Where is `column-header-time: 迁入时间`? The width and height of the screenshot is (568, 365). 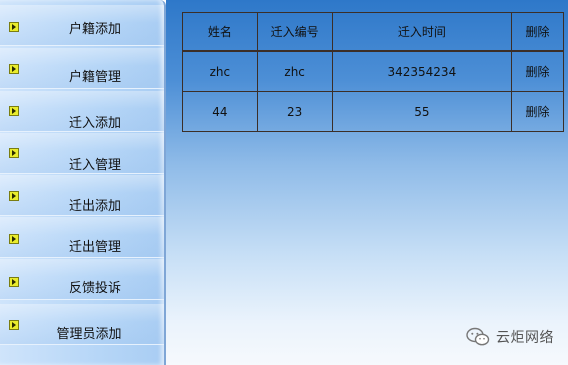
column-header-time: 迁入时间 is located at coordinates (422, 32).